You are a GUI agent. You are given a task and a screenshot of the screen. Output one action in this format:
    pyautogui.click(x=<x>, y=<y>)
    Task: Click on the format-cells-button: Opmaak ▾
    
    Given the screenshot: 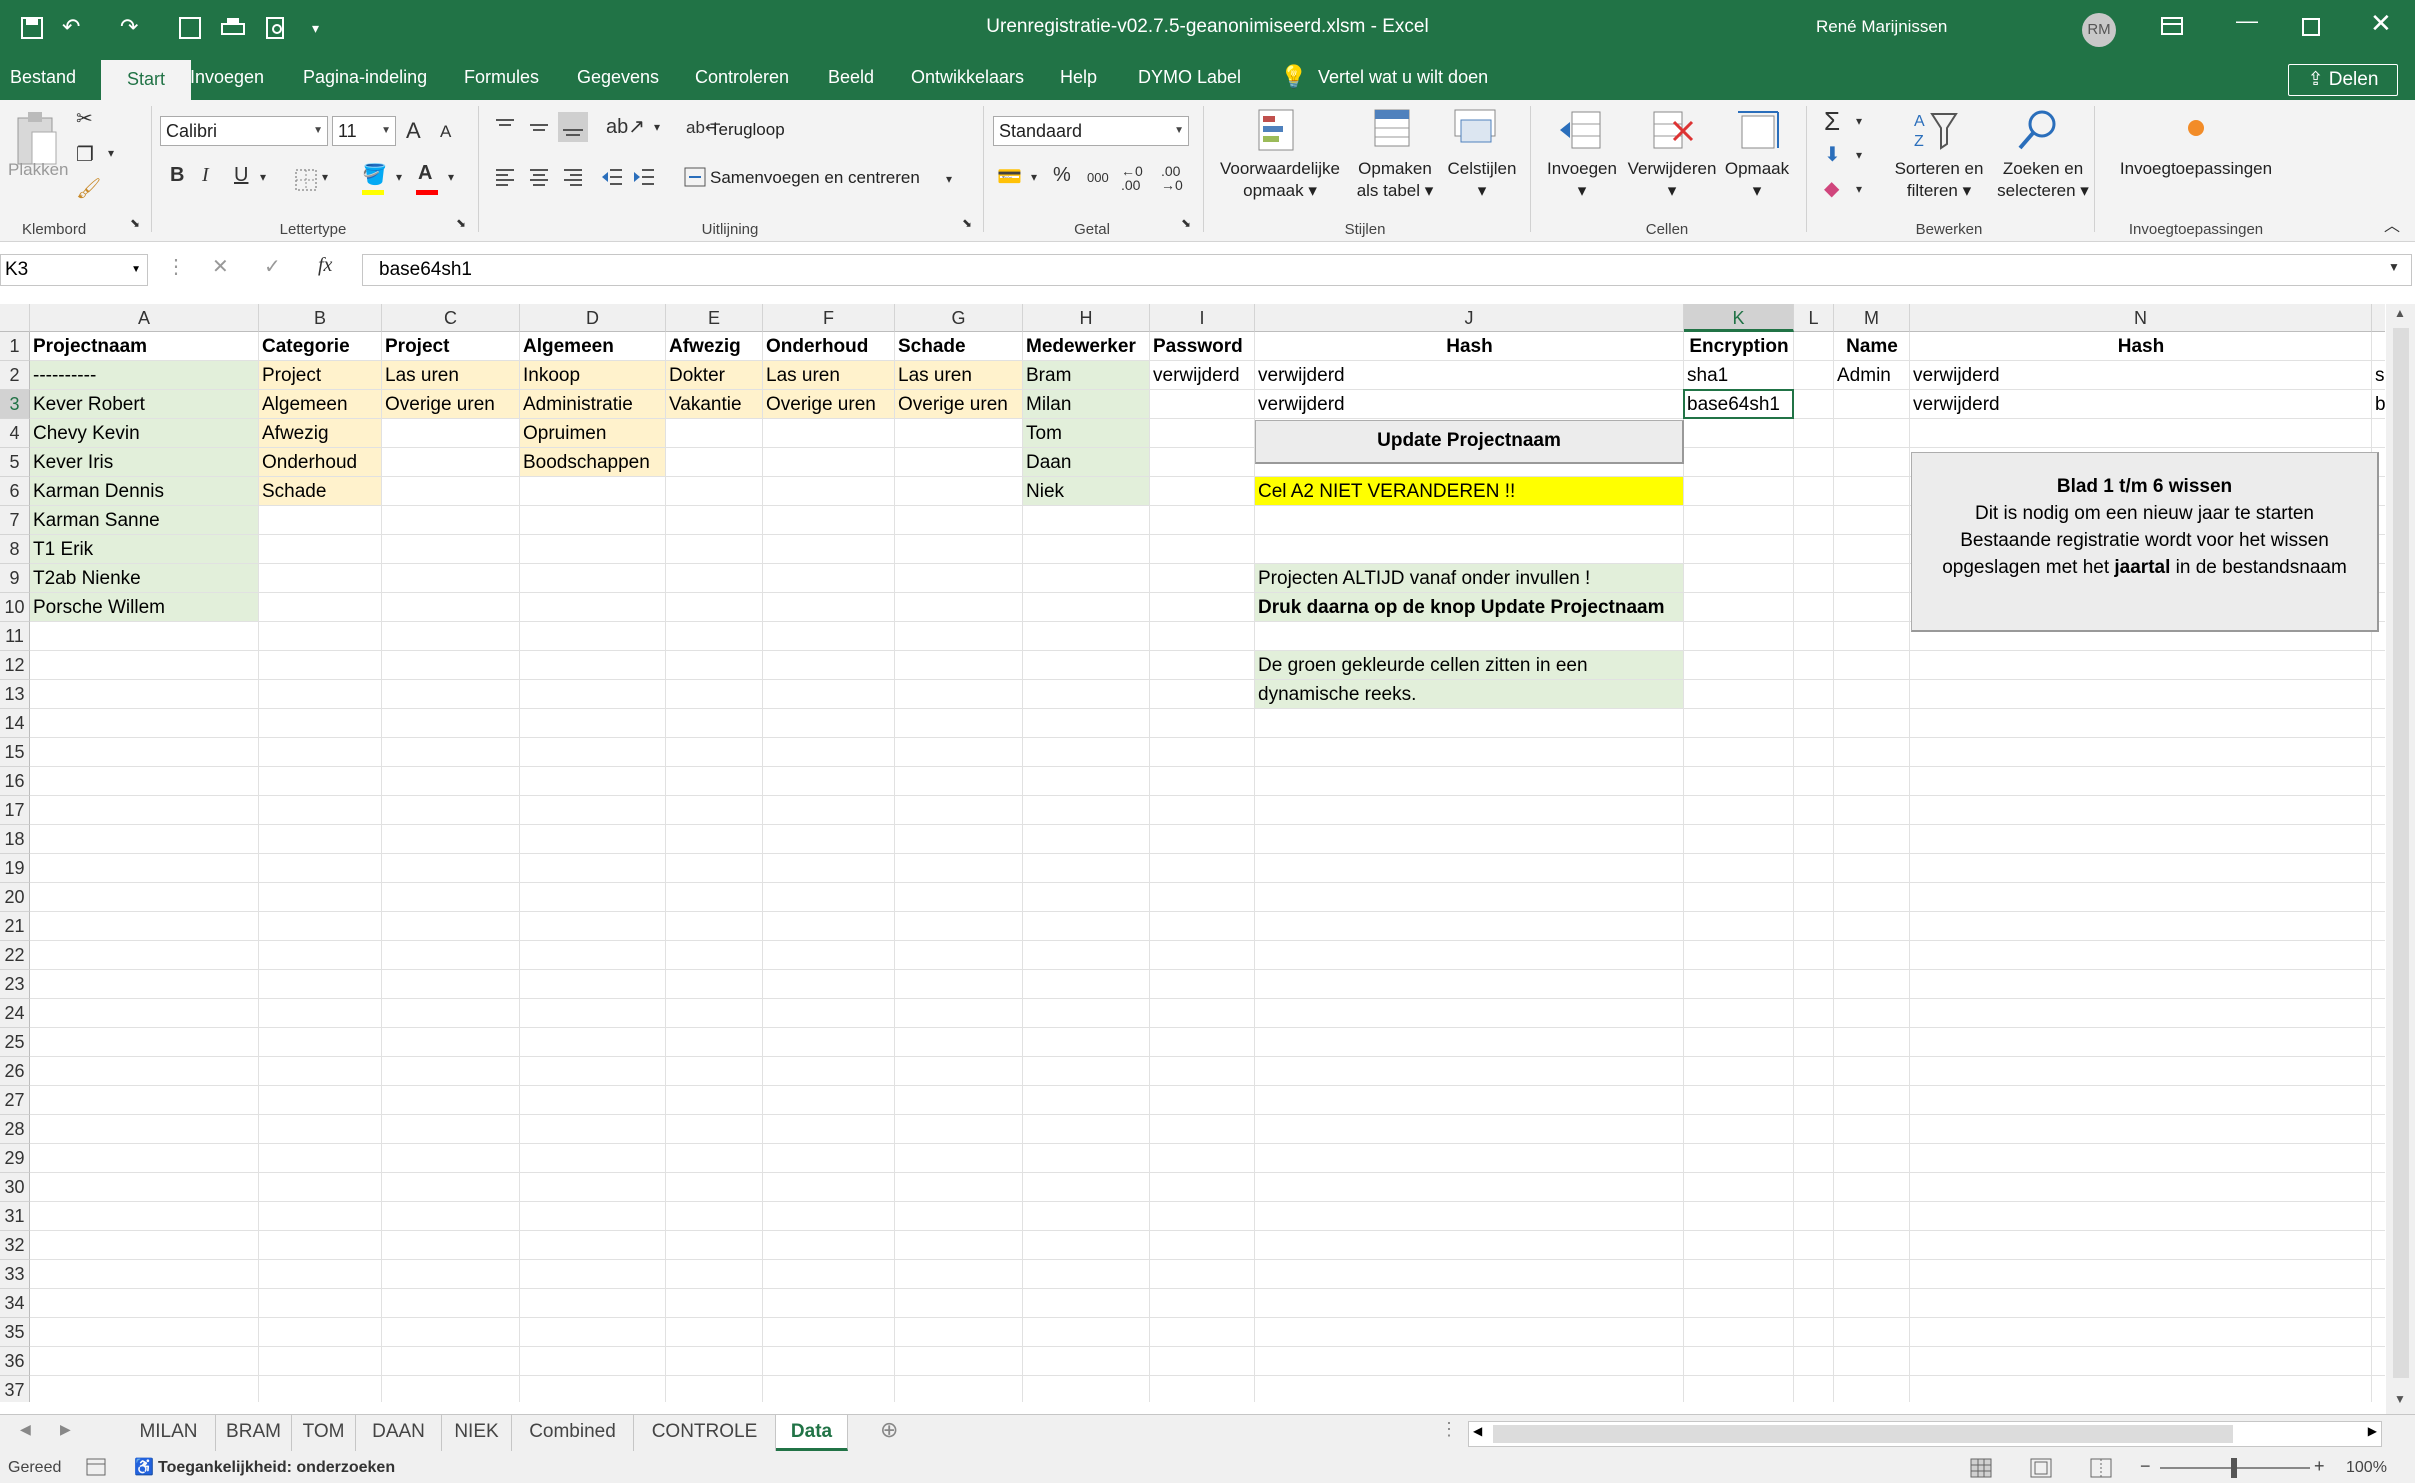 What is the action you would take?
    pyautogui.click(x=1757, y=180)
    